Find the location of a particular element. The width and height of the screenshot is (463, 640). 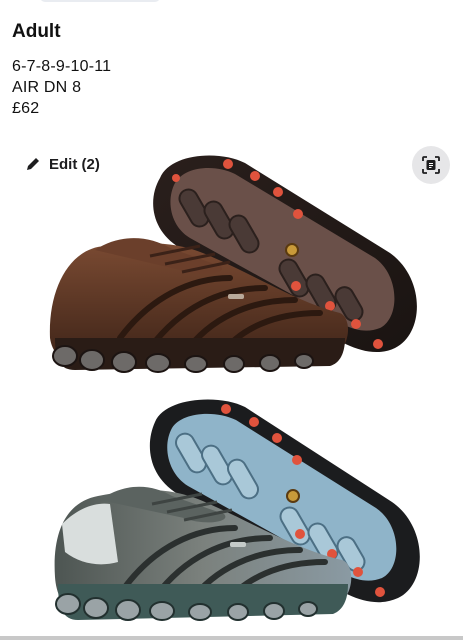

top-bar-remnant is located at coordinates (100, 1).